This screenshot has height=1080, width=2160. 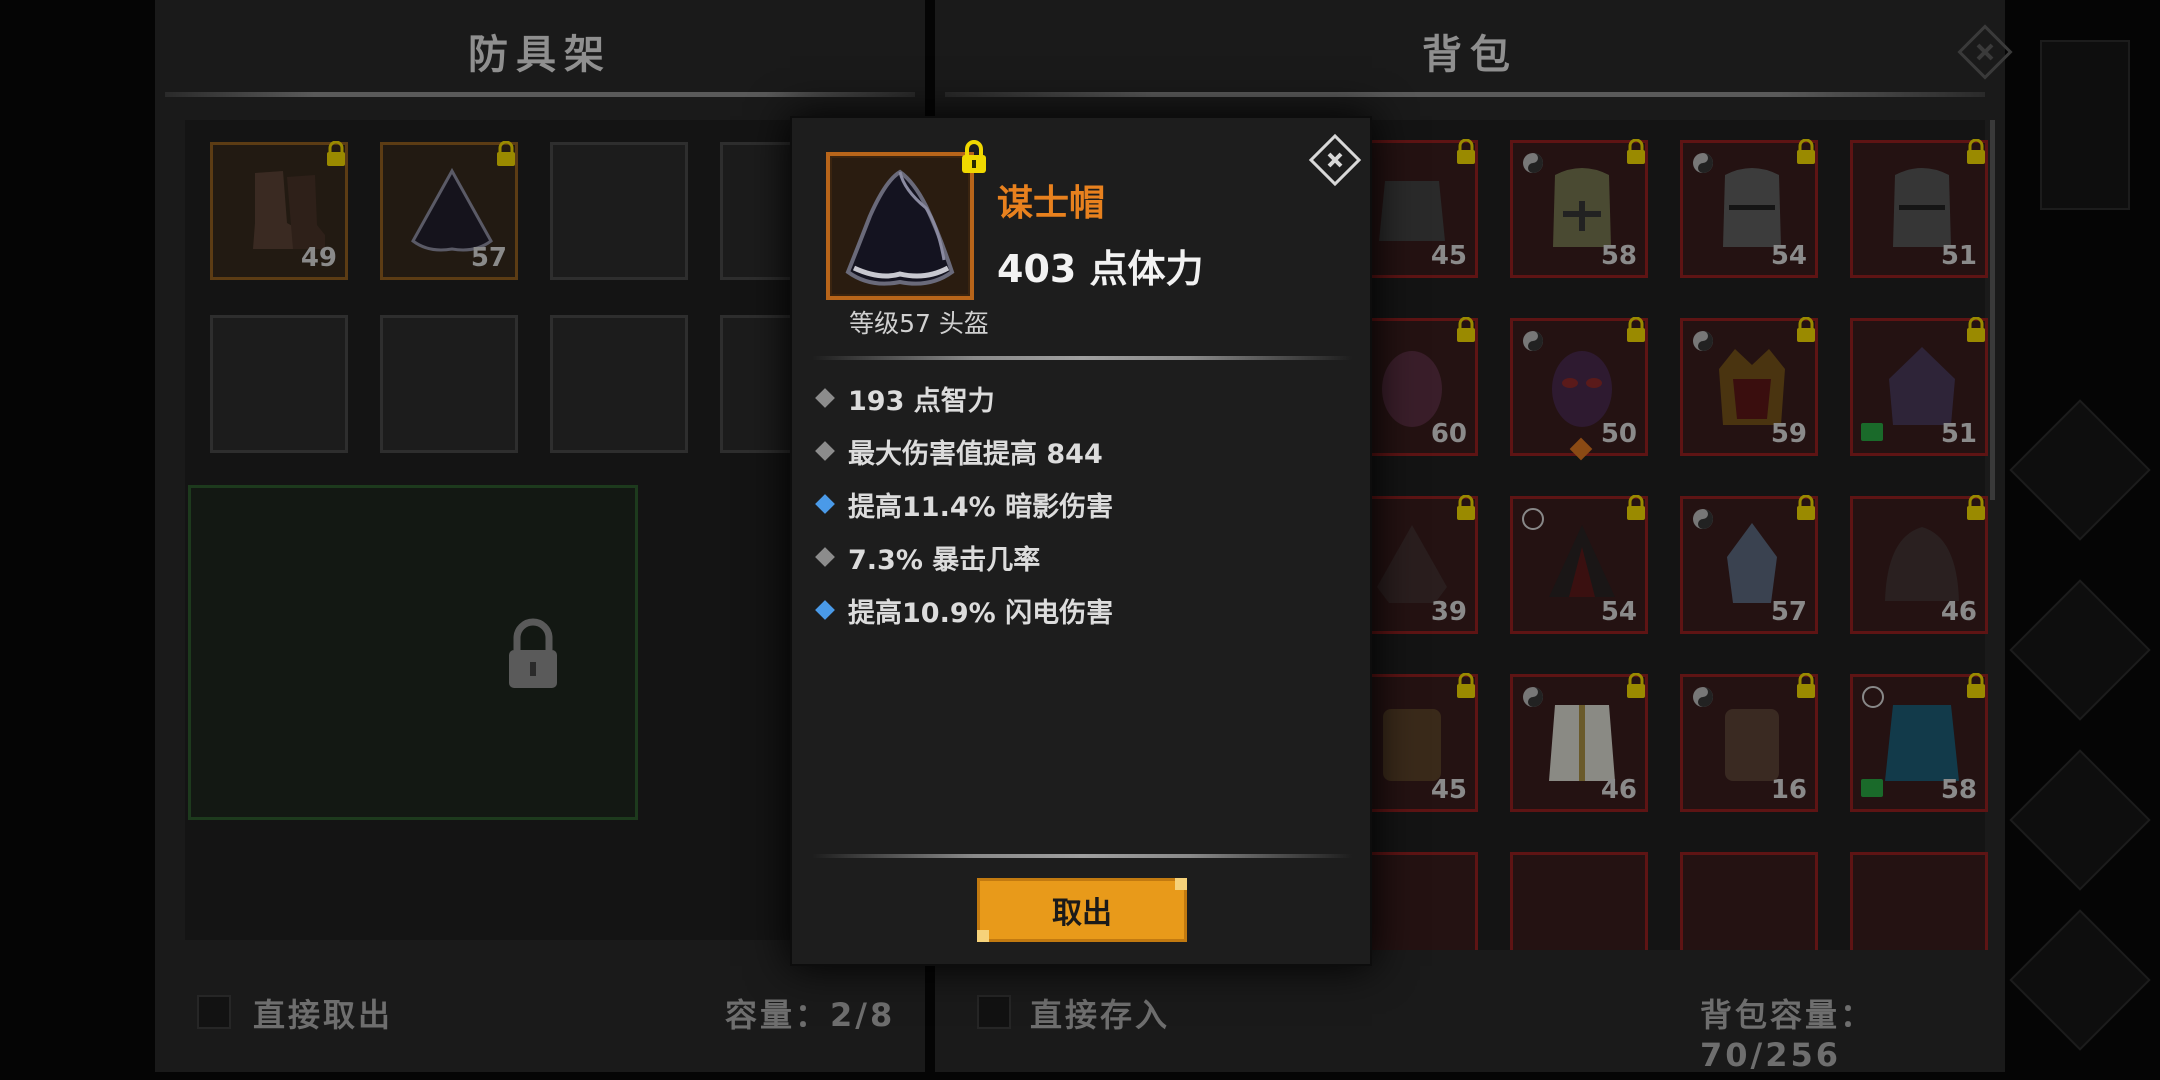 What do you see at coordinates (1958, 434) in the screenshot?
I see `item-level: 51` at bounding box center [1958, 434].